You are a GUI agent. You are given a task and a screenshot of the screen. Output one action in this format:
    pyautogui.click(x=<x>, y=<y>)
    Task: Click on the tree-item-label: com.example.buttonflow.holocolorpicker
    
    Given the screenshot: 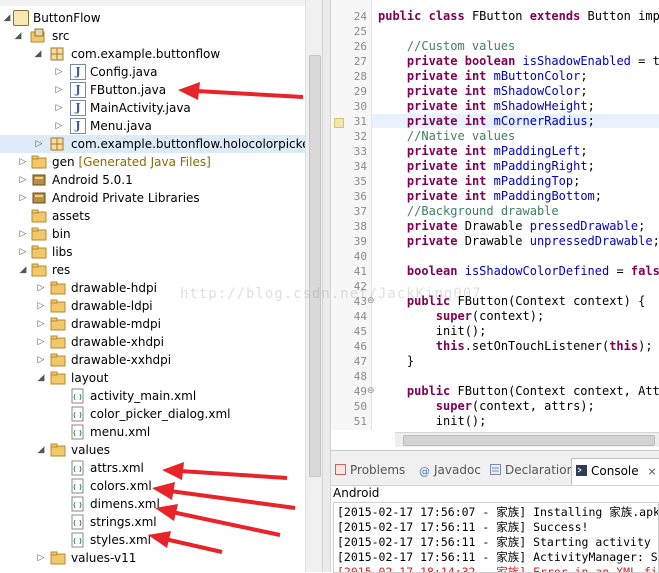 What is the action you would take?
    pyautogui.click(x=193, y=144)
    